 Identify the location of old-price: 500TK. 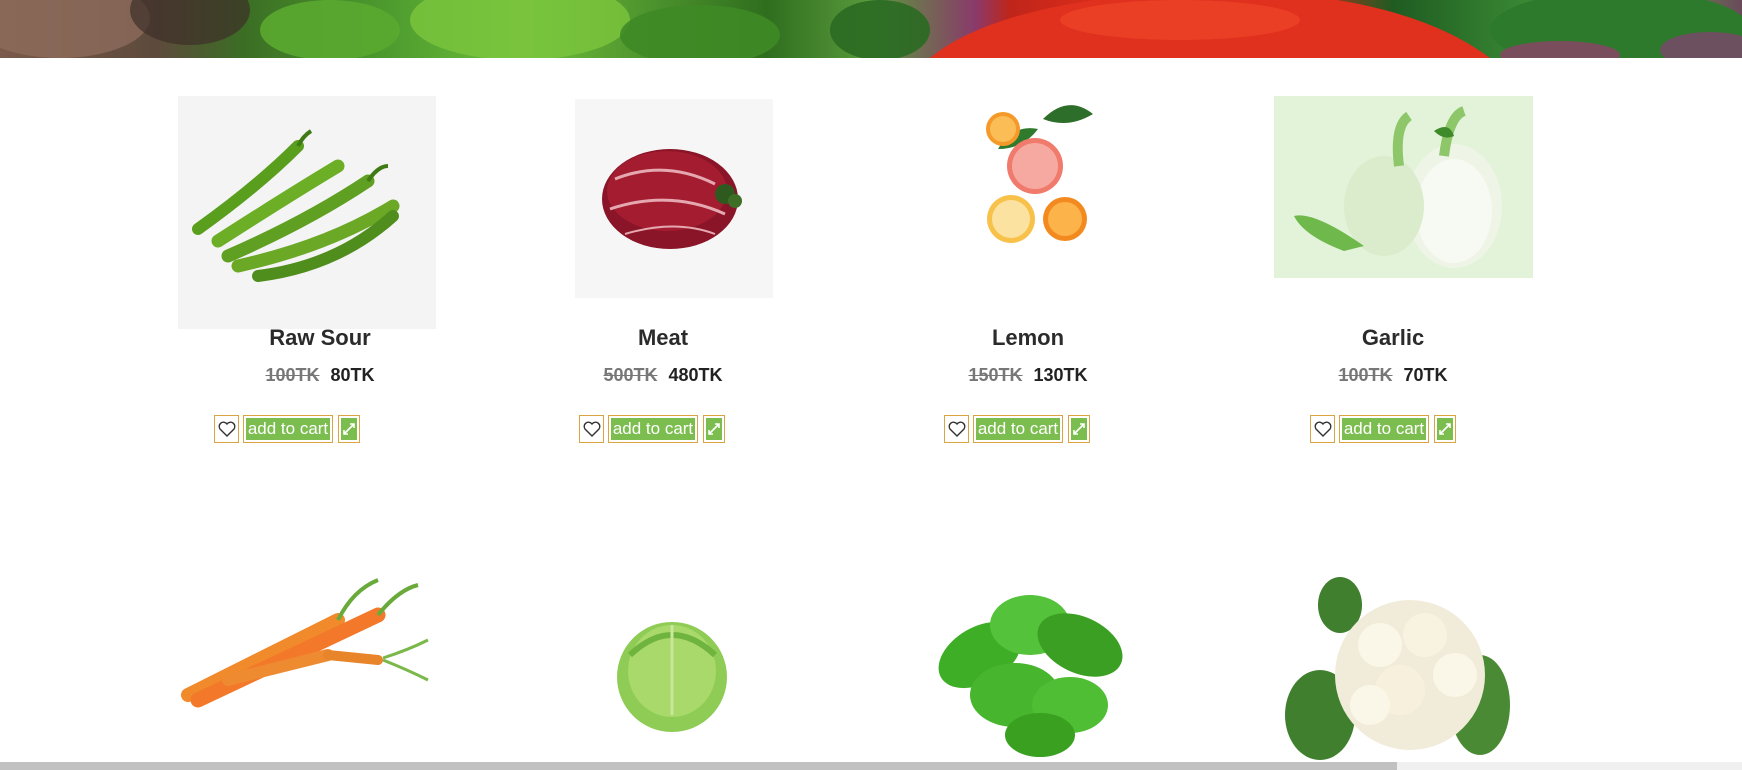
(630, 375).